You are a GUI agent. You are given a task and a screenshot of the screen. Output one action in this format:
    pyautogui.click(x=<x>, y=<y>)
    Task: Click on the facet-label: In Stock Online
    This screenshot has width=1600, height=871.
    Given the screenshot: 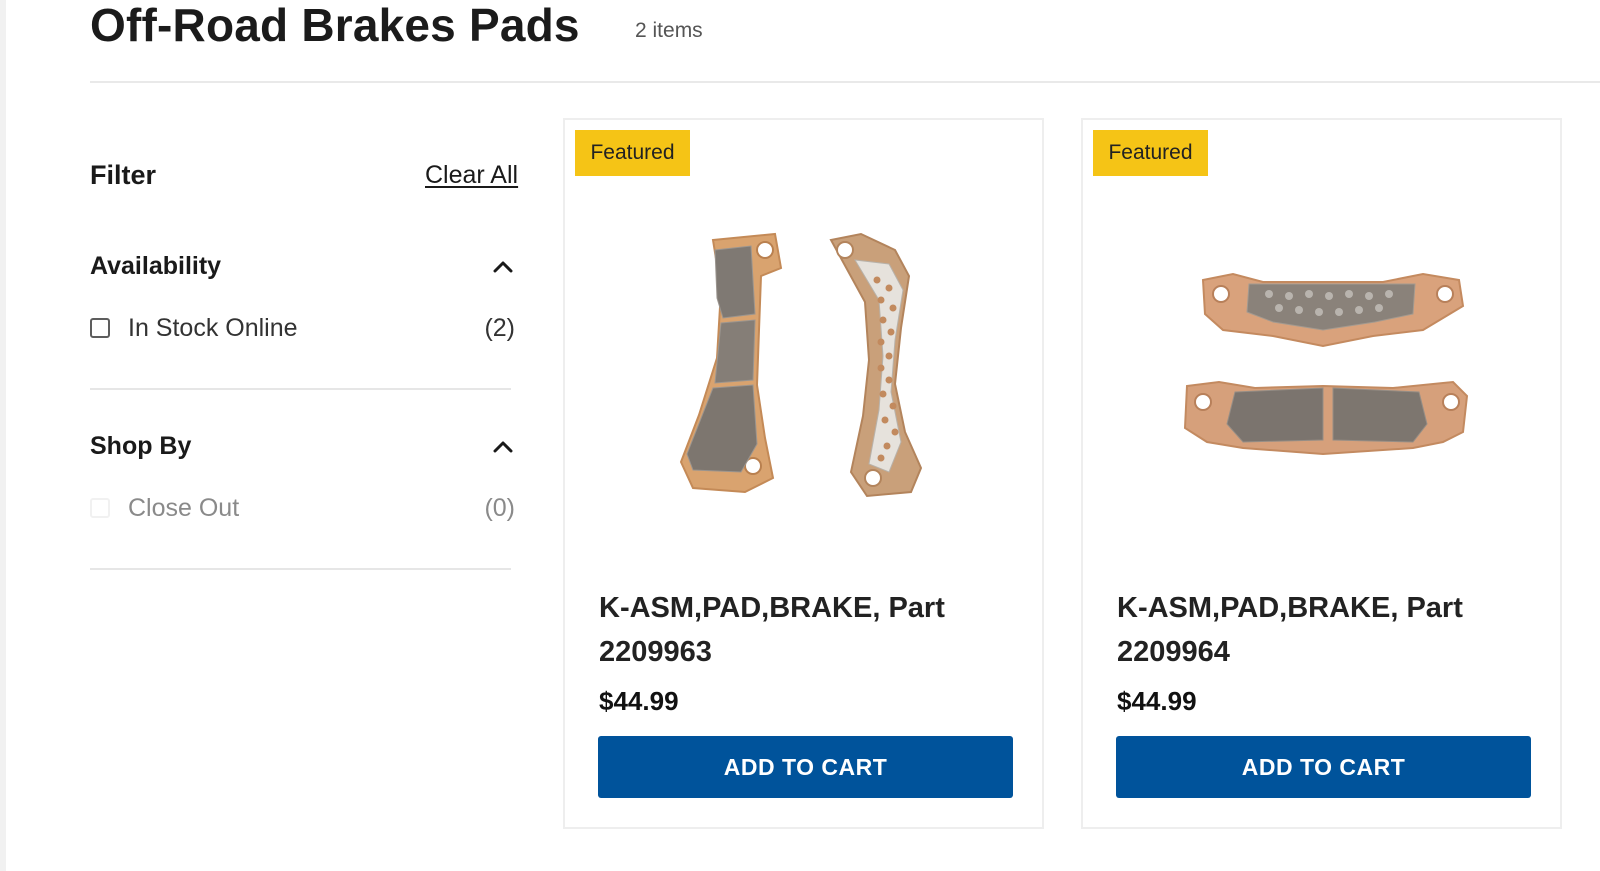 What is the action you would take?
    pyautogui.click(x=213, y=327)
    